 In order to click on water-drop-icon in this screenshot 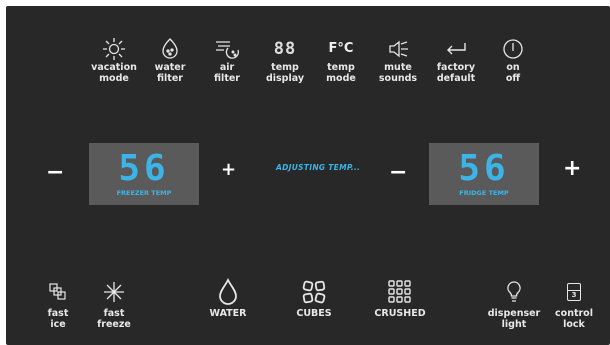, I will do `click(228, 292)`.